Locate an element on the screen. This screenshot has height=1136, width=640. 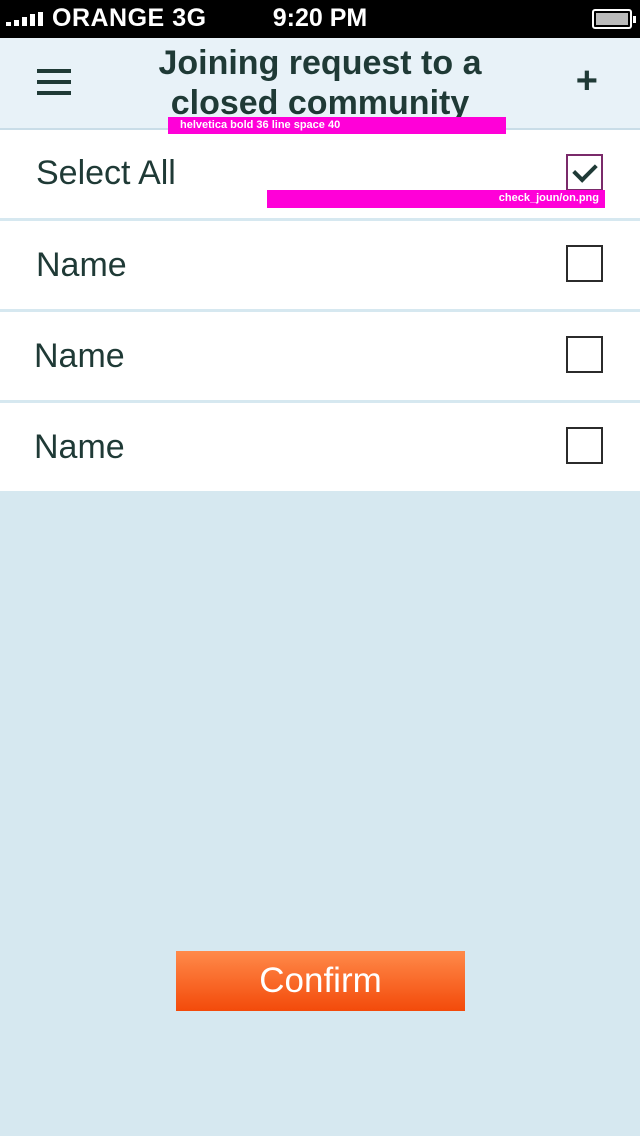
annotation-title-font: helvetica bold 36 line space 40 is located at coordinates (337, 125).